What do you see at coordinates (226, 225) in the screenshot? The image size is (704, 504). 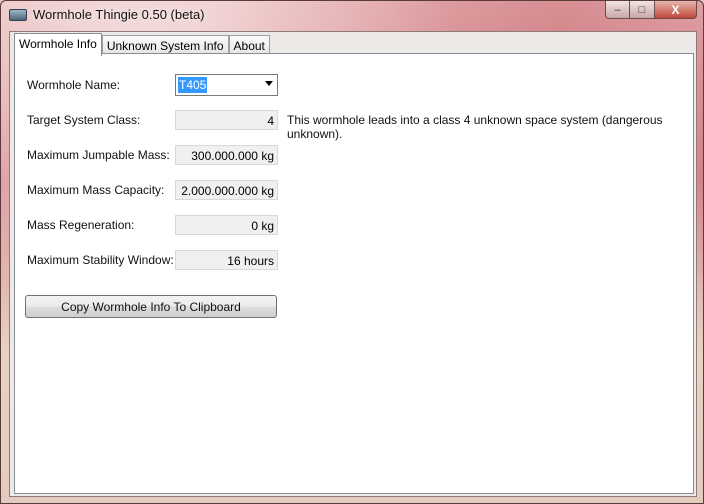 I see `mass-regen-field: 0 kg` at bounding box center [226, 225].